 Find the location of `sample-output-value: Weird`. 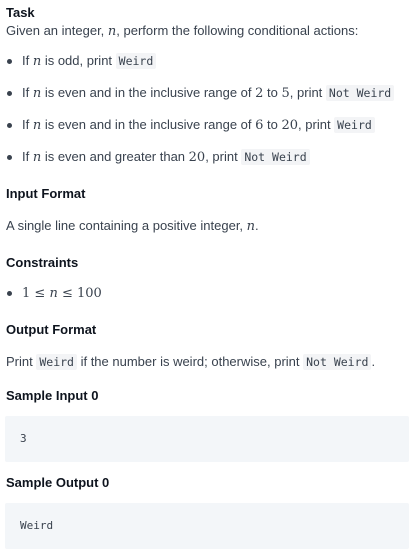

sample-output-value: Weird is located at coordinates (37, 525).